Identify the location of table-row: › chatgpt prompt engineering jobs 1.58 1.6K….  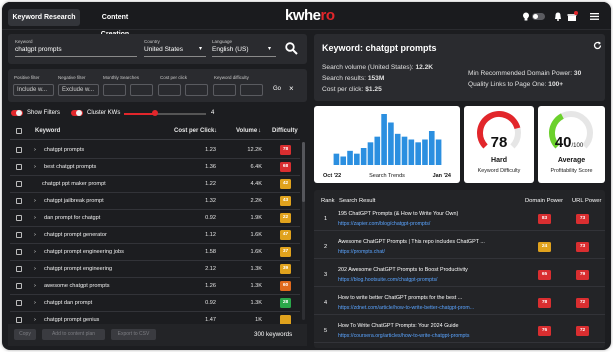
(155, 252).